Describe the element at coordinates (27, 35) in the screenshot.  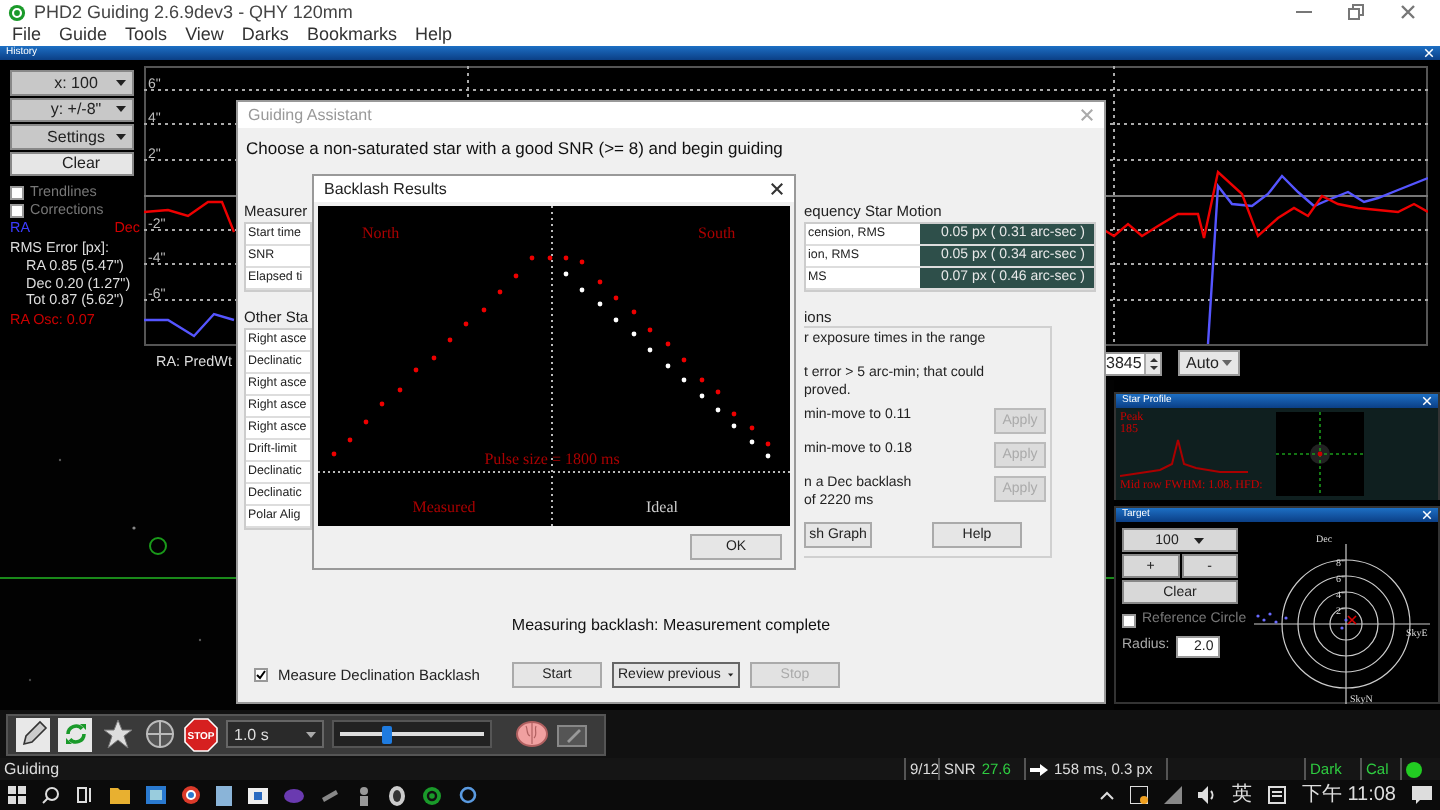
I see `menu-item: File` at that location.